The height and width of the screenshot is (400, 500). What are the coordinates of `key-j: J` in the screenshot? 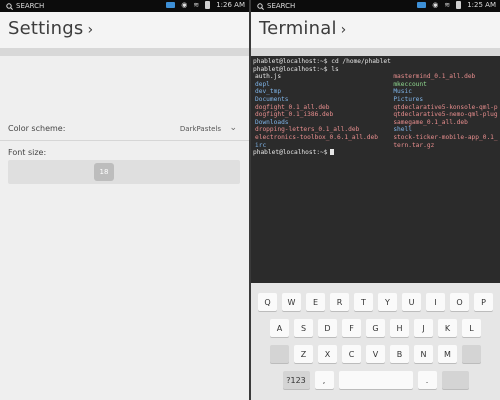 It's located at (423, 328).